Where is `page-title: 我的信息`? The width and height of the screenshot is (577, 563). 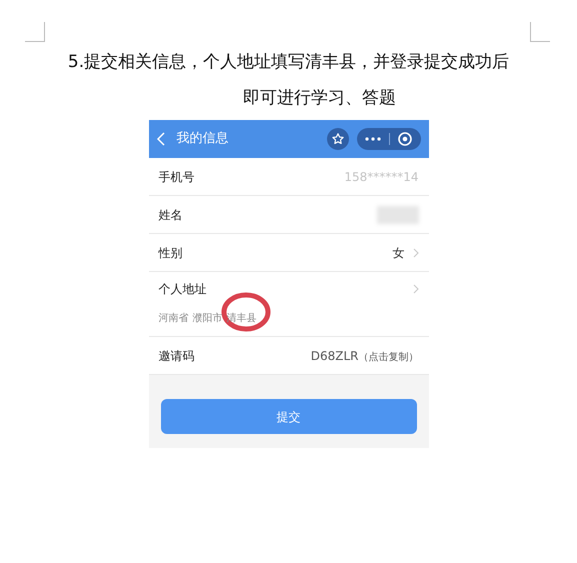 page-title: 我的信息 is located at coordinates (202, 139).